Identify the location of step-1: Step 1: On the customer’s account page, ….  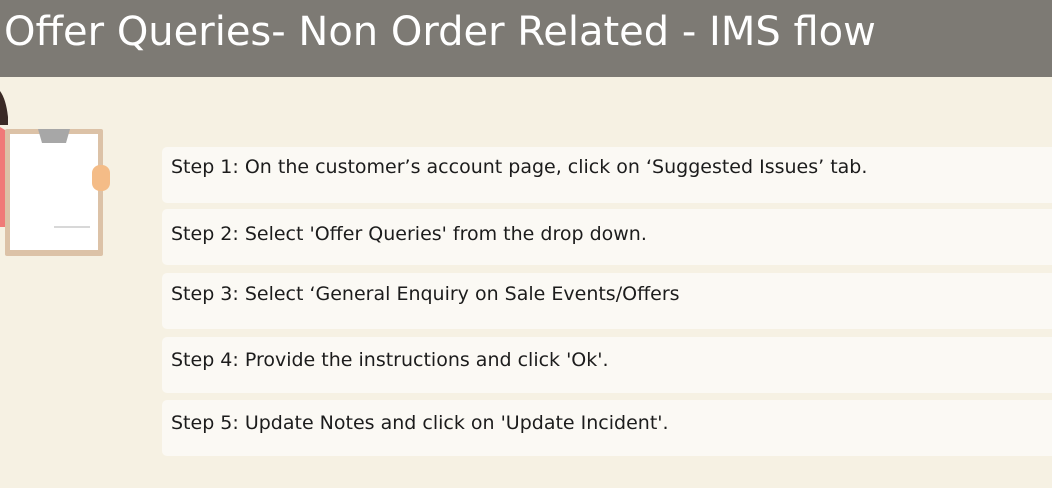
(607, 175).